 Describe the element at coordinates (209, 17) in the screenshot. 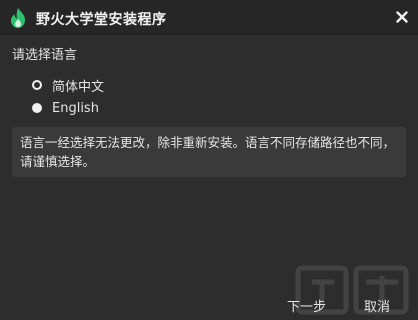

I see `title-bar: 野火大学堂安装程序` at that location.